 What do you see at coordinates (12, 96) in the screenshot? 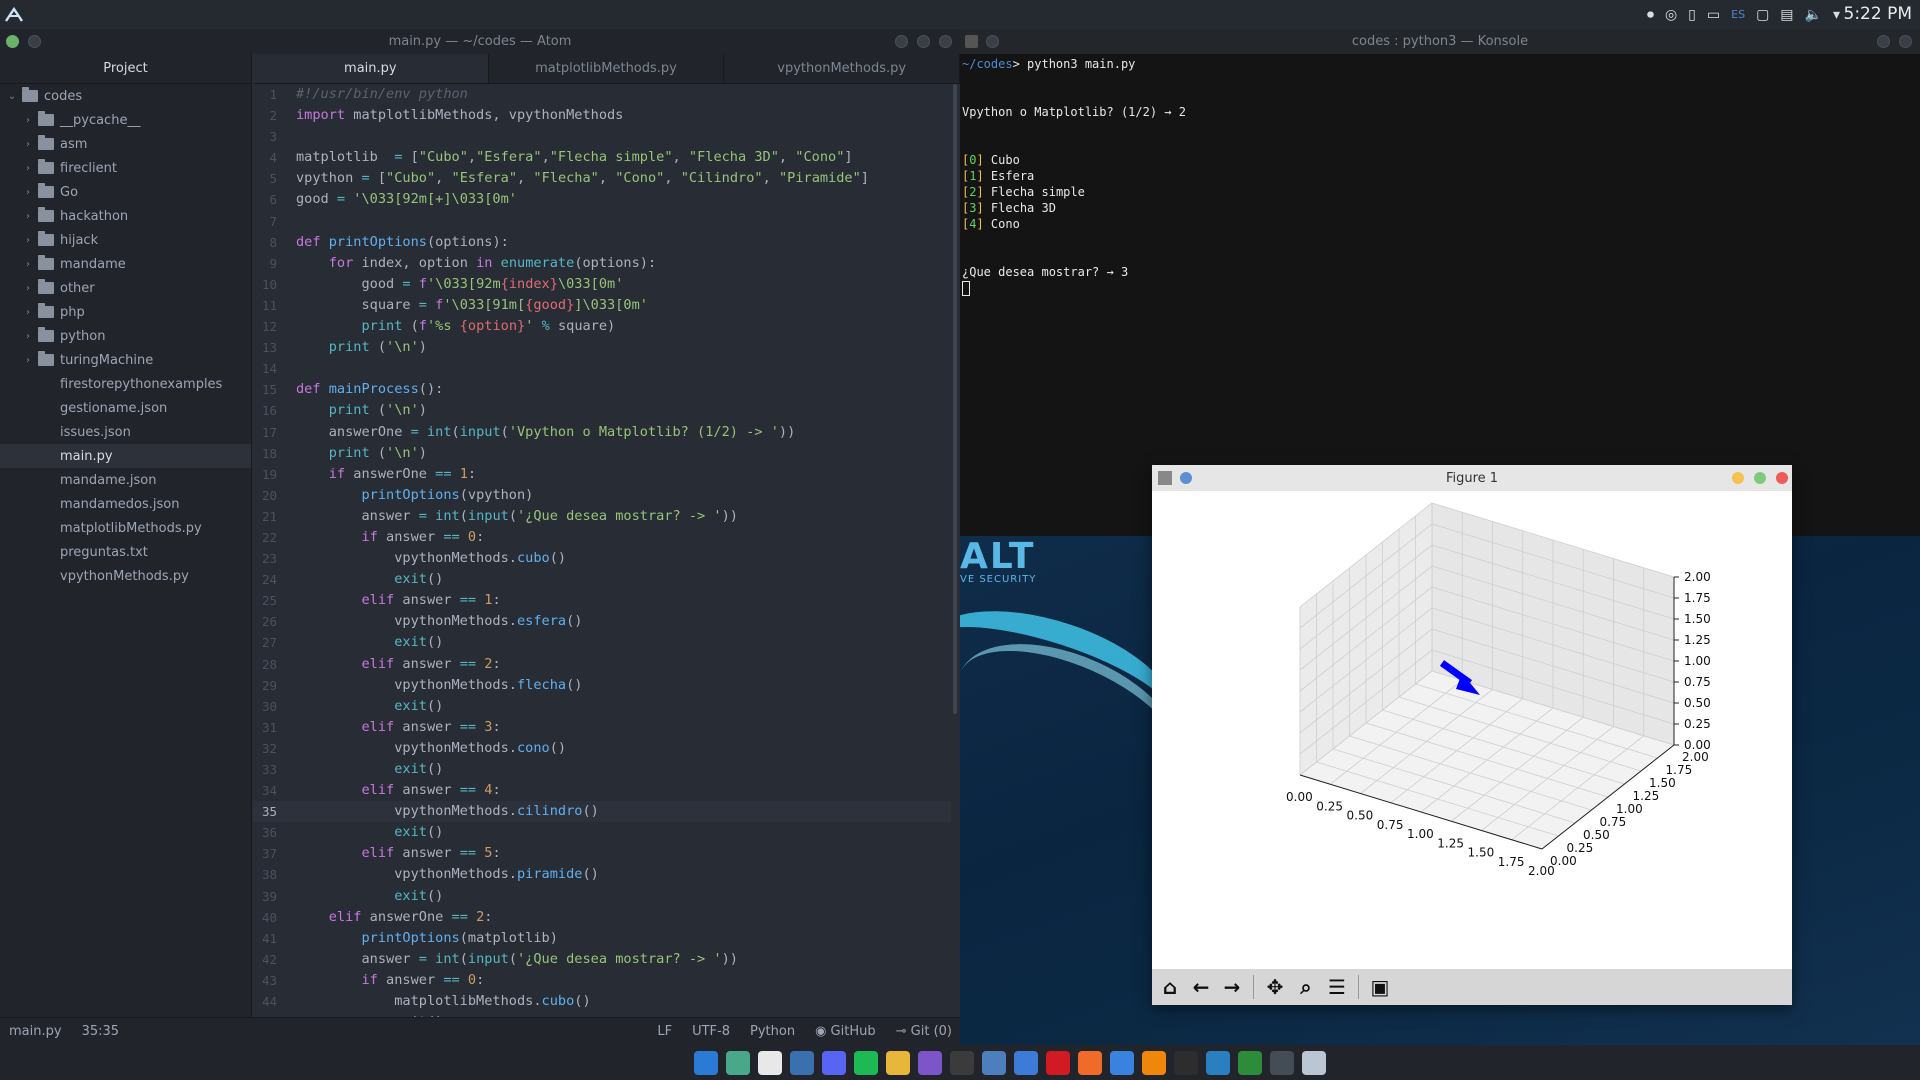
I see `chevron-down-icon: ⌄` at bounding box center [12, 96].